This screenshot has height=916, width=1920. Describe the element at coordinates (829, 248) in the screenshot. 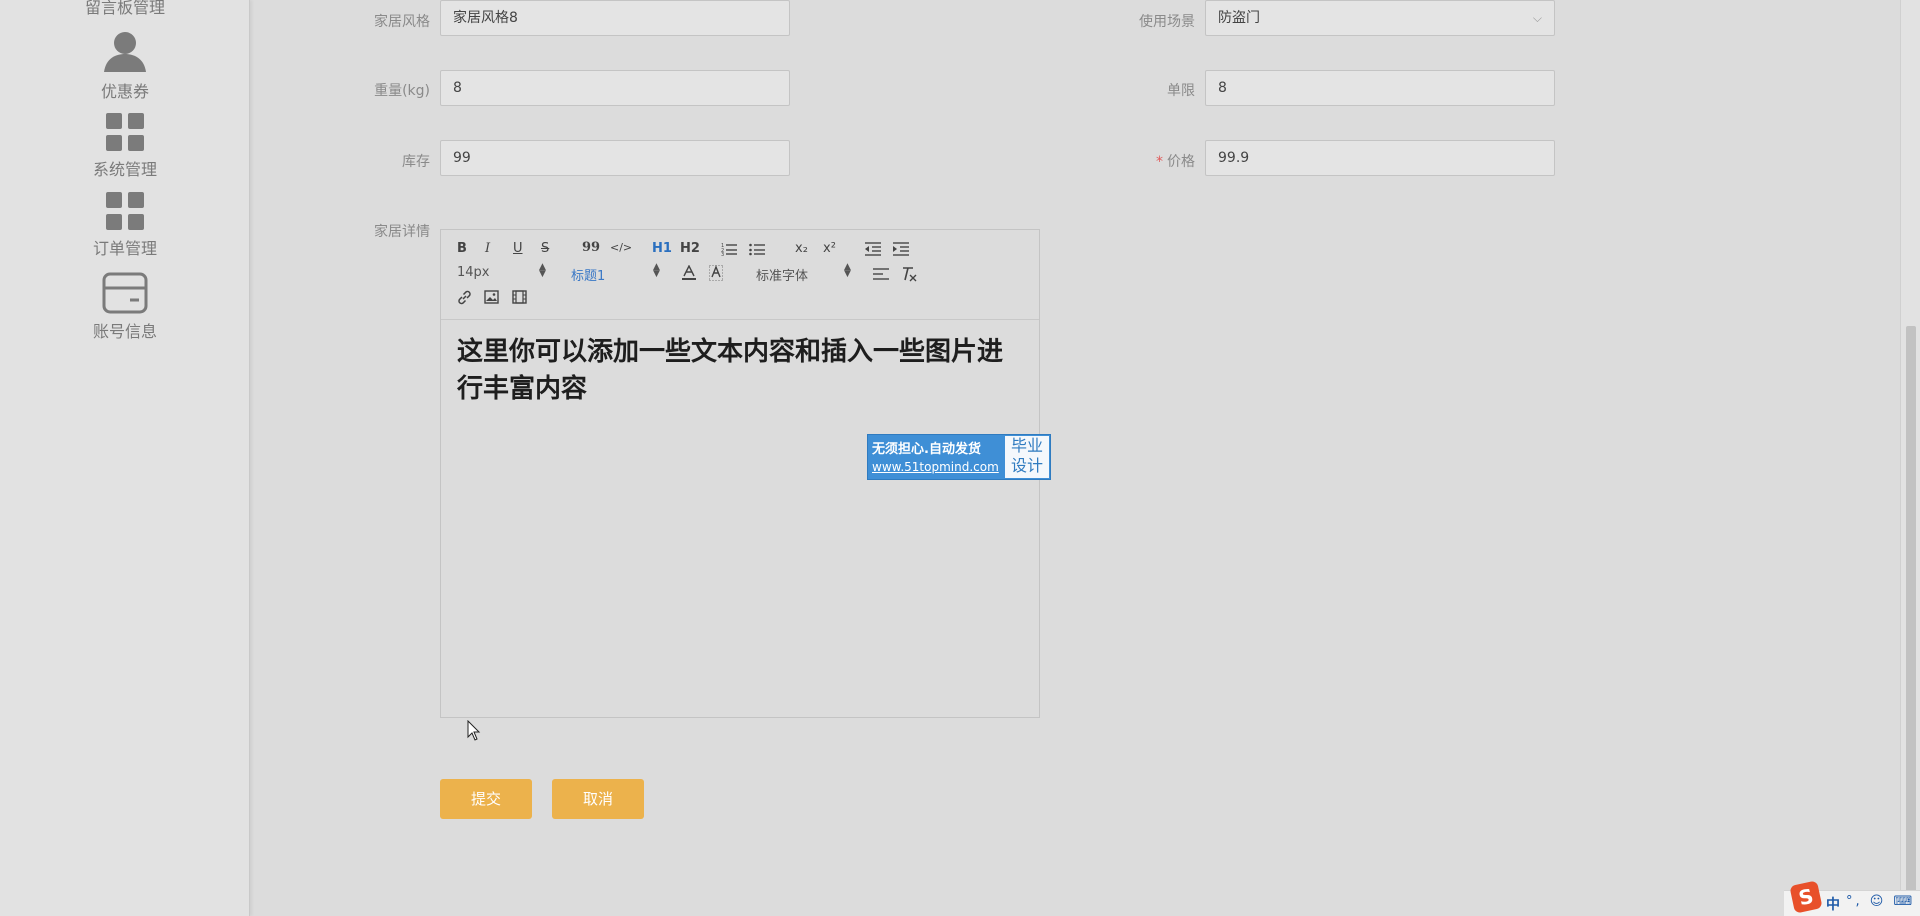

I see `superscript-button: x²` at that location.